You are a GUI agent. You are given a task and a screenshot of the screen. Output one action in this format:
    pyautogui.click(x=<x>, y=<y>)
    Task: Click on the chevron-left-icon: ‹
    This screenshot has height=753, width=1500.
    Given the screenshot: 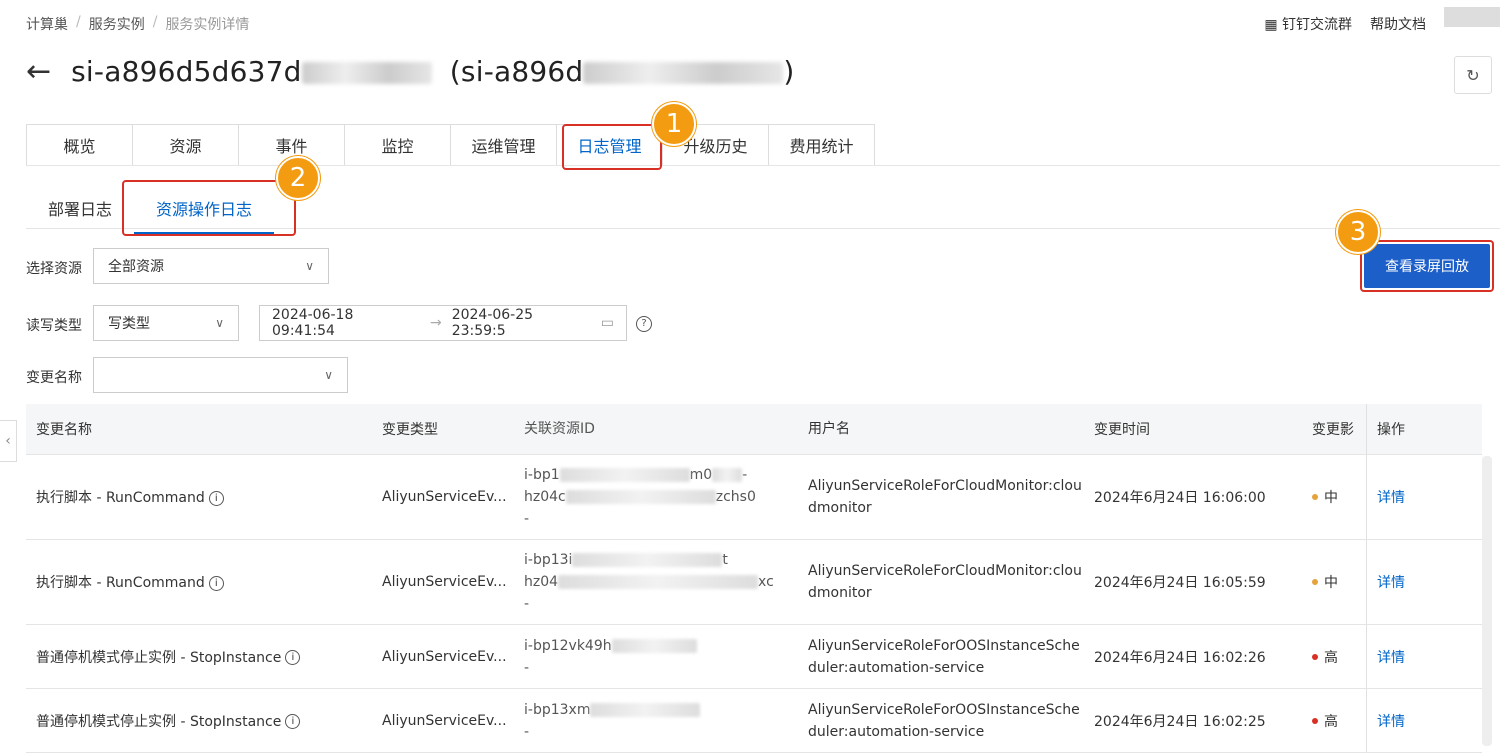 What is the action you would take?
    pyautogui.click(x=8, y=441)
    